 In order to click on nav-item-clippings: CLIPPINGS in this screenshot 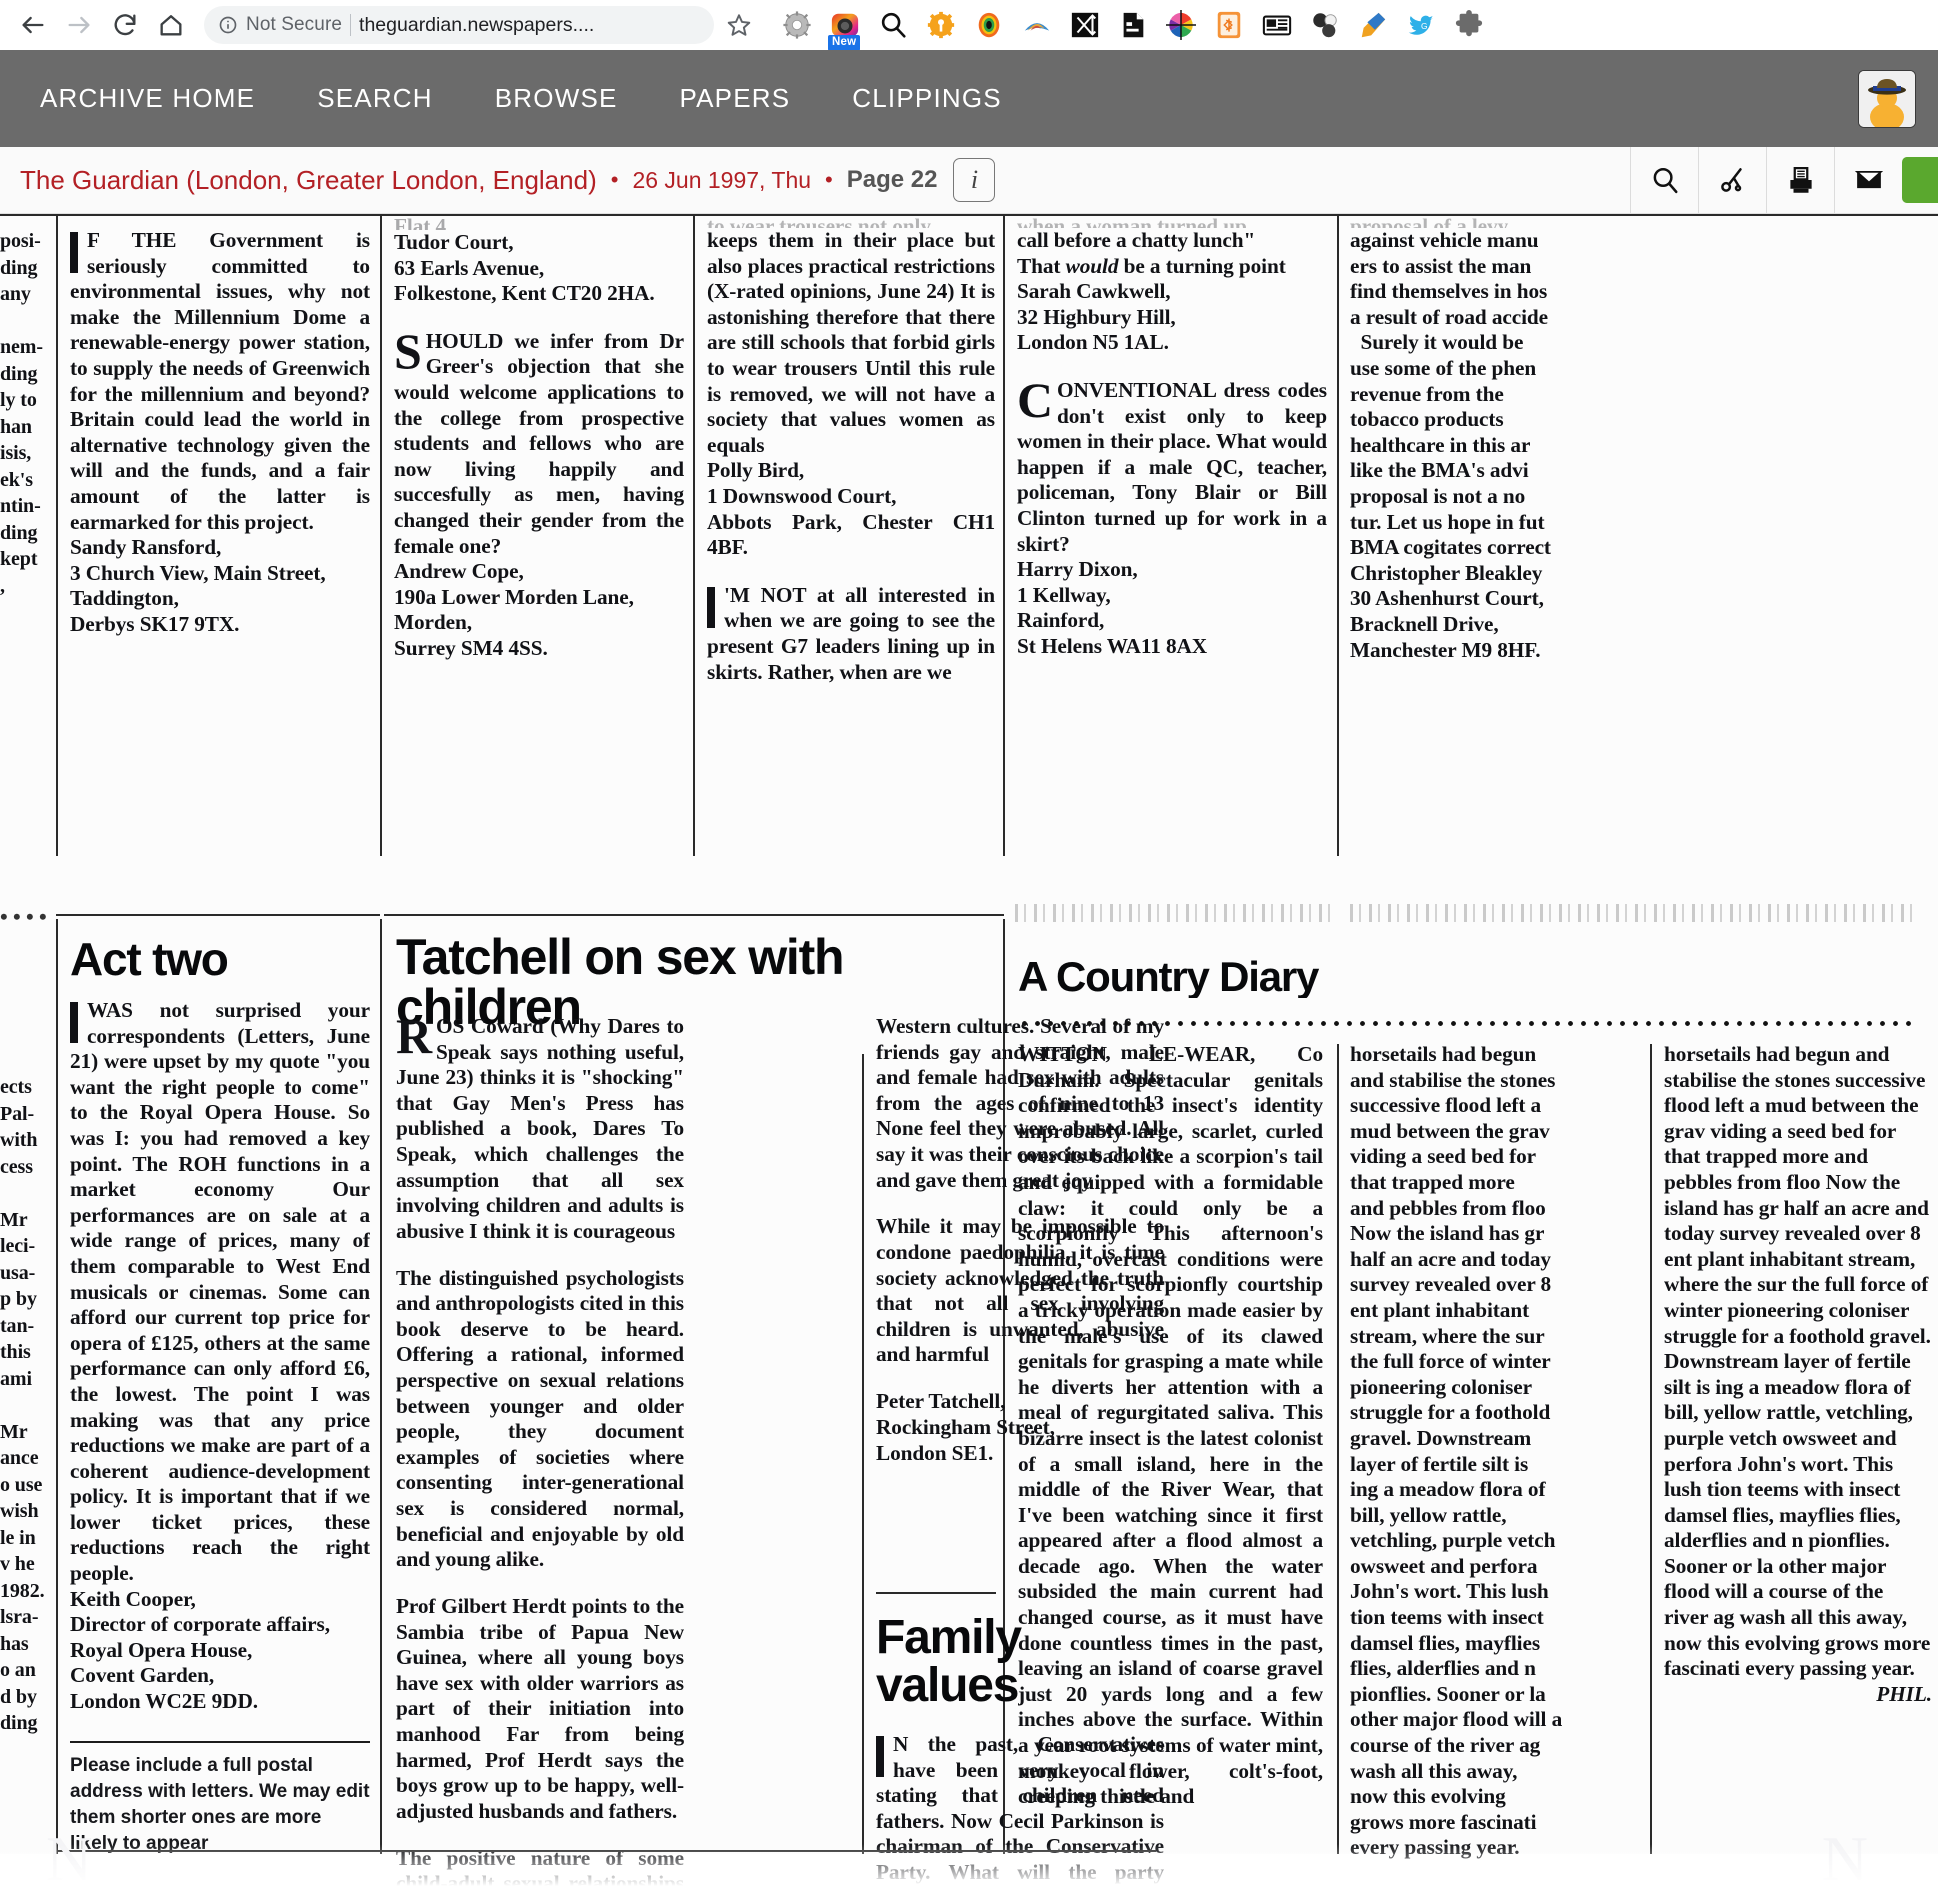, I will do `click(927, 98)`.